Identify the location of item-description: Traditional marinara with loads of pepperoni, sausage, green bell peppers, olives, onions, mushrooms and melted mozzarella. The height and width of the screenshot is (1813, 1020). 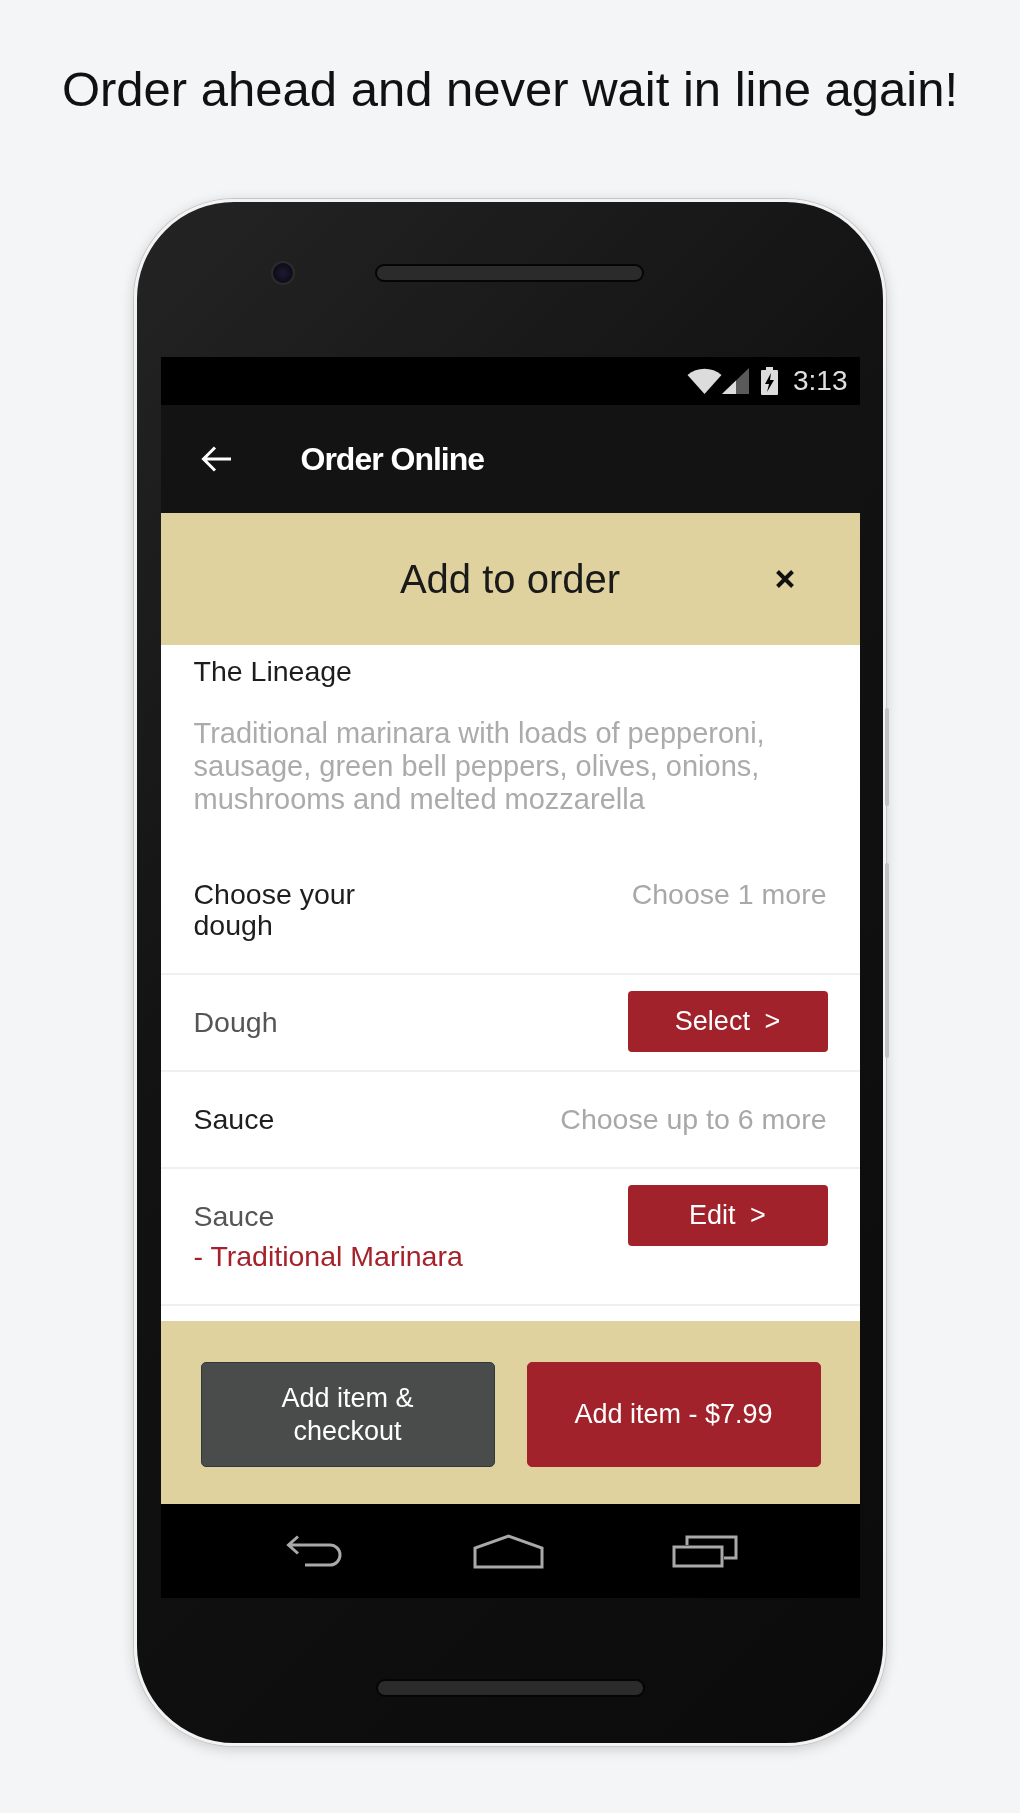
(479, 766).